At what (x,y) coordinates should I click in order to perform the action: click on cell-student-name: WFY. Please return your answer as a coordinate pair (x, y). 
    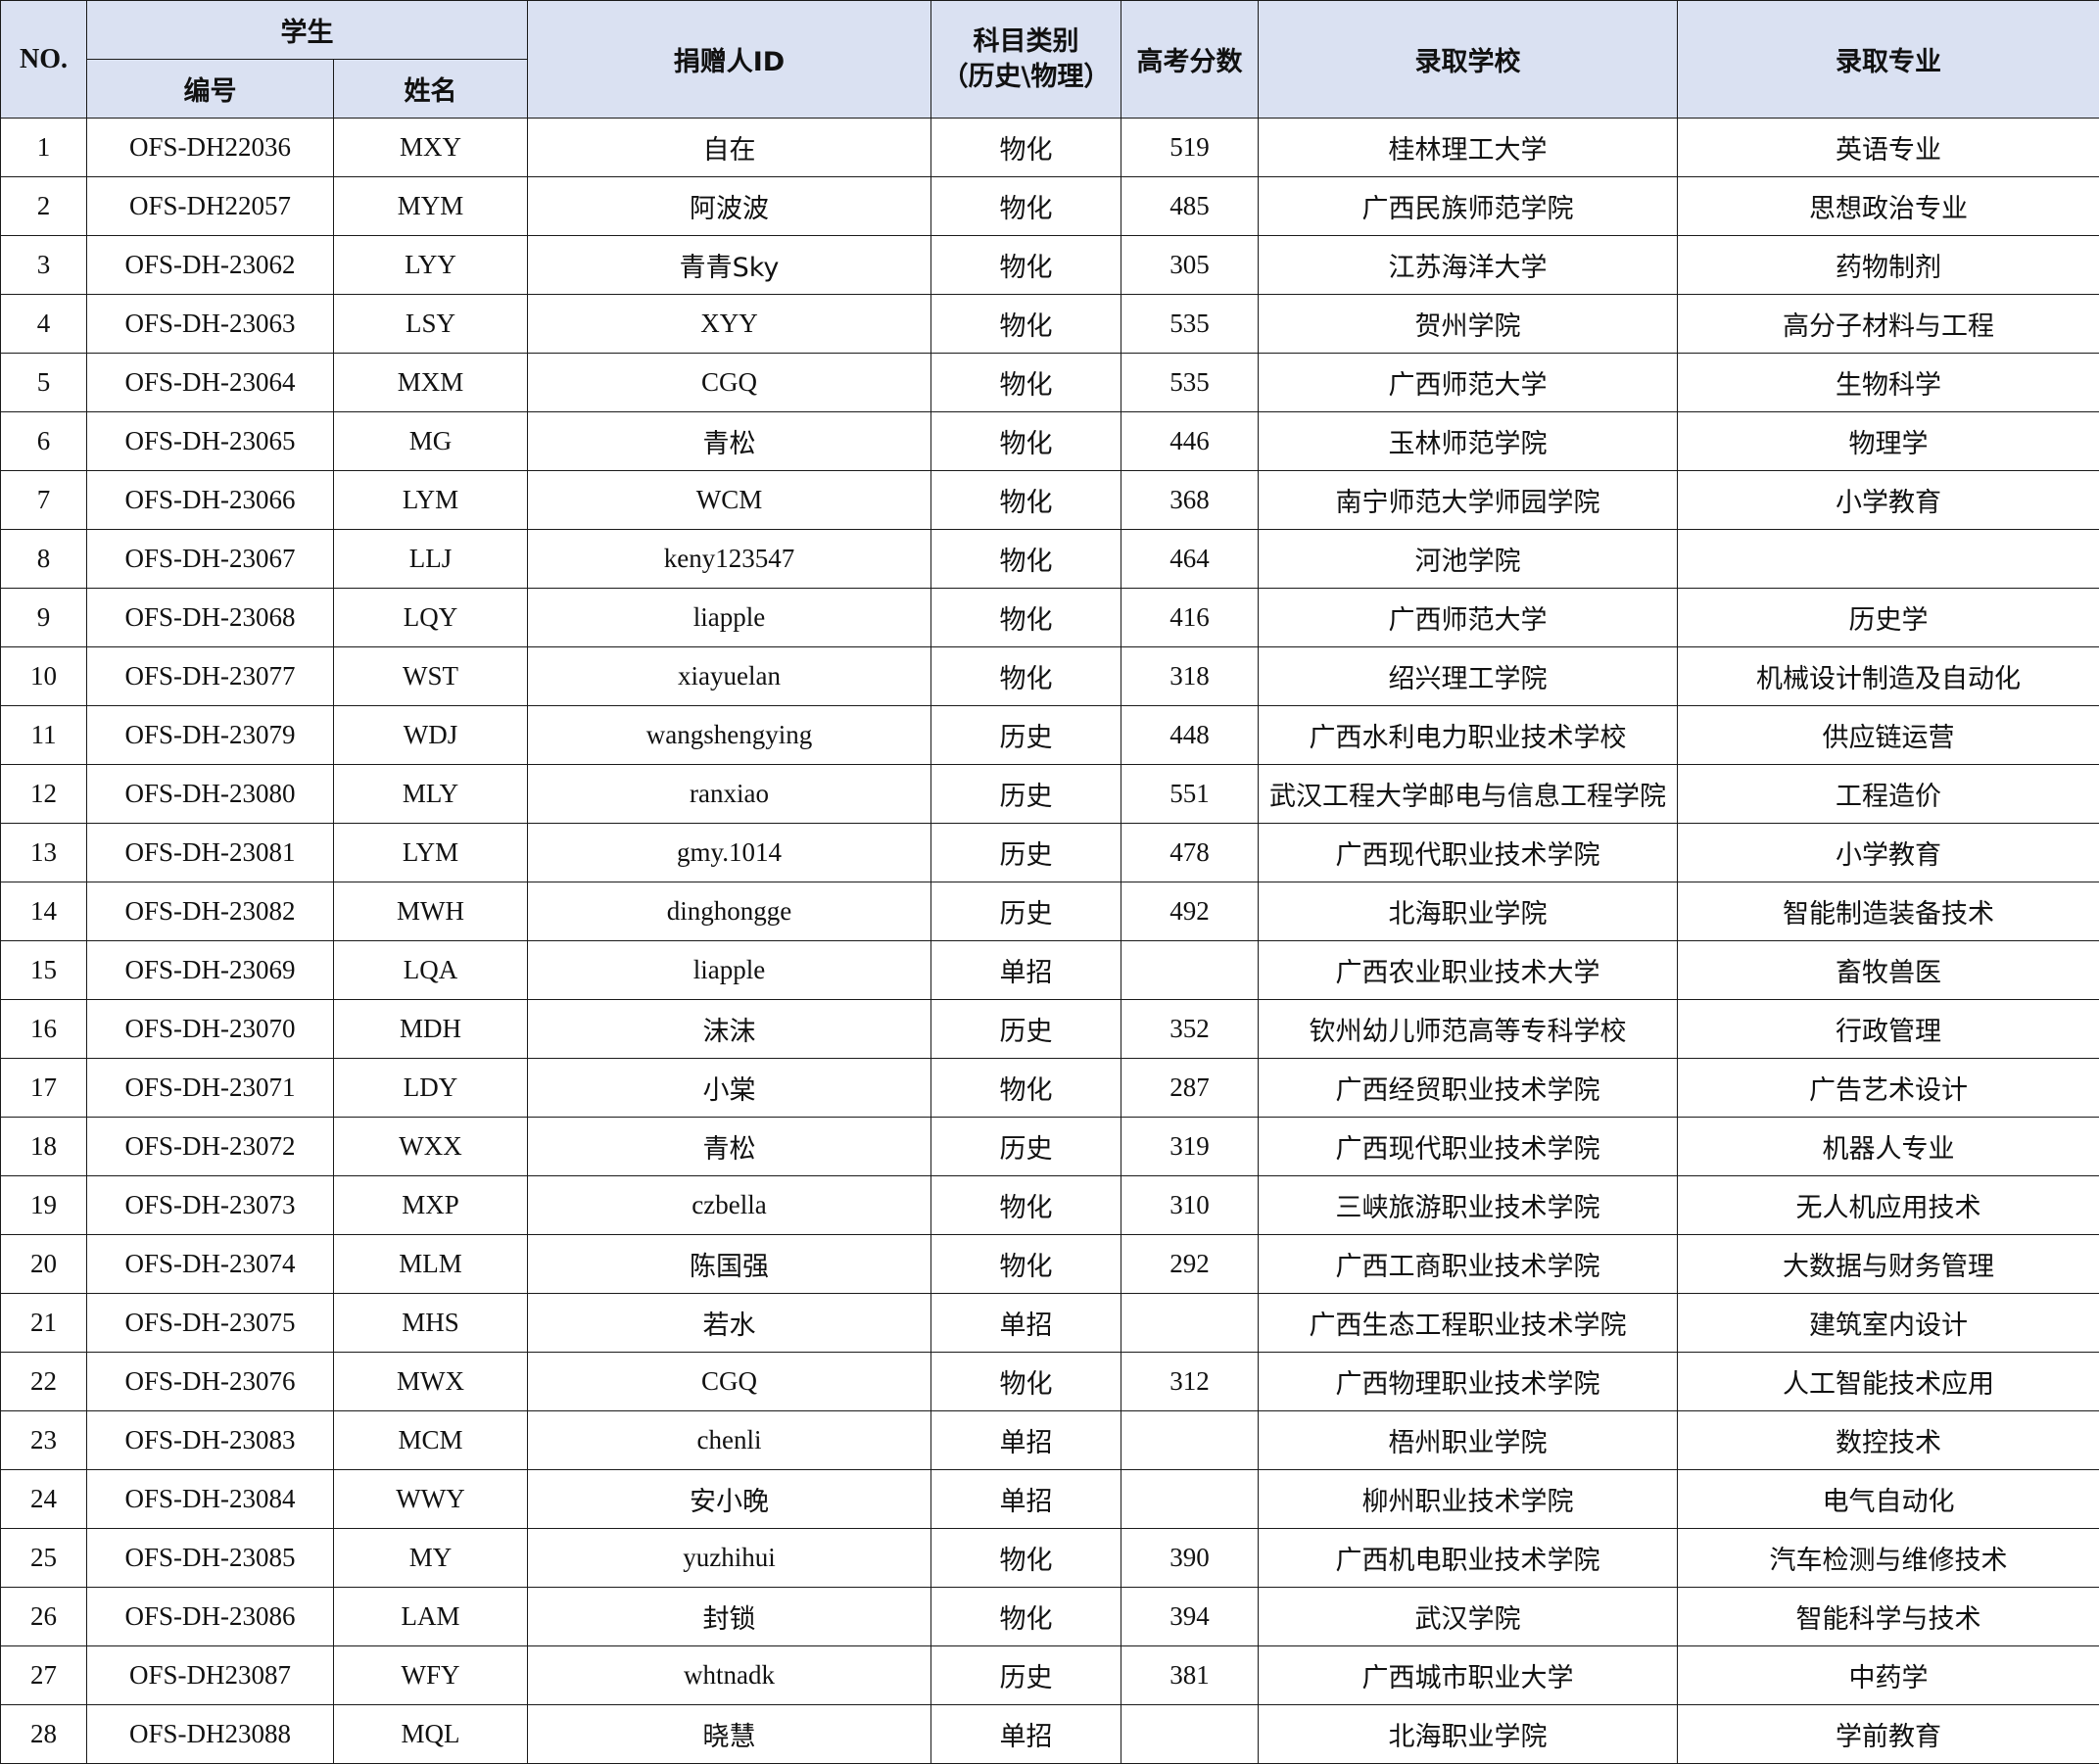
    Looking at the image, I should click on (430, 1675).